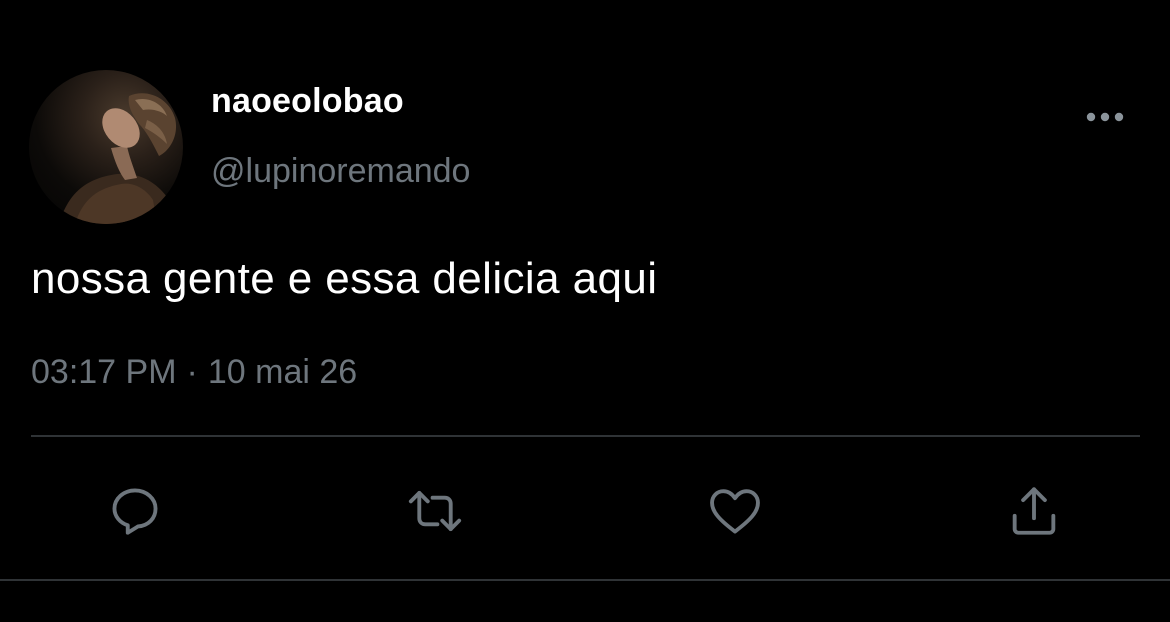  I want to click on more-options-button, so click(1105, 117).